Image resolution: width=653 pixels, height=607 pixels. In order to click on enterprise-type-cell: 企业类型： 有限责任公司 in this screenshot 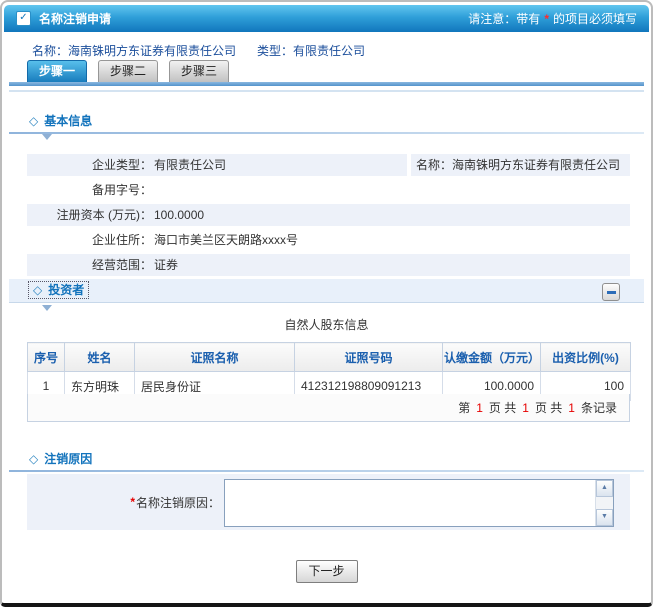, I will do `click(217, 165)`.